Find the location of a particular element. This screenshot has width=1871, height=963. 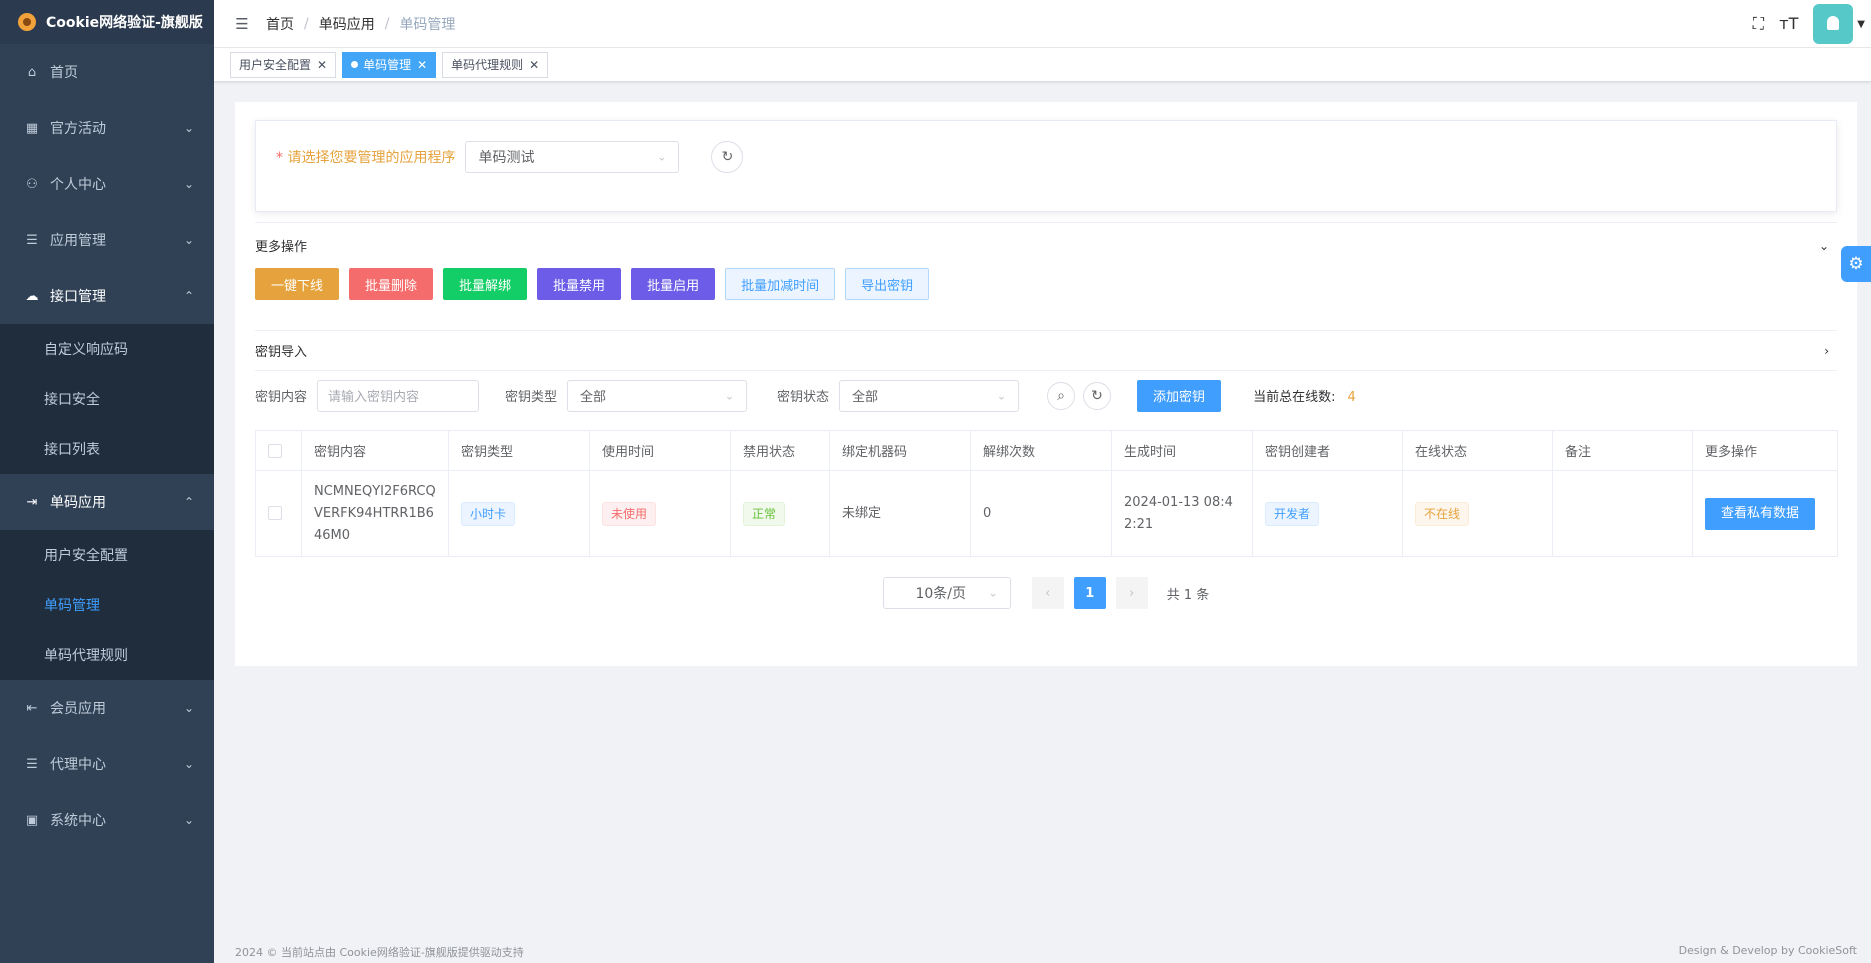

cookie-logo-icon is located at coordinates (27, 22).